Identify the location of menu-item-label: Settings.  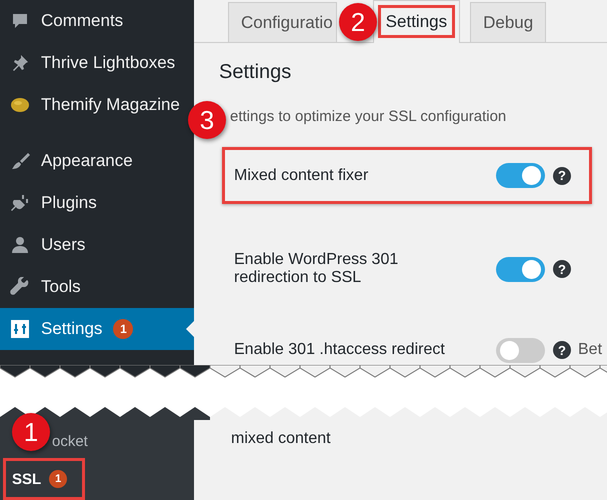
(71, 329).